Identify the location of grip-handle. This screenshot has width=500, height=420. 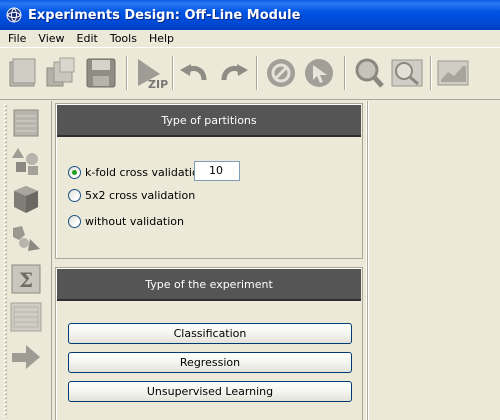
(5, 260).